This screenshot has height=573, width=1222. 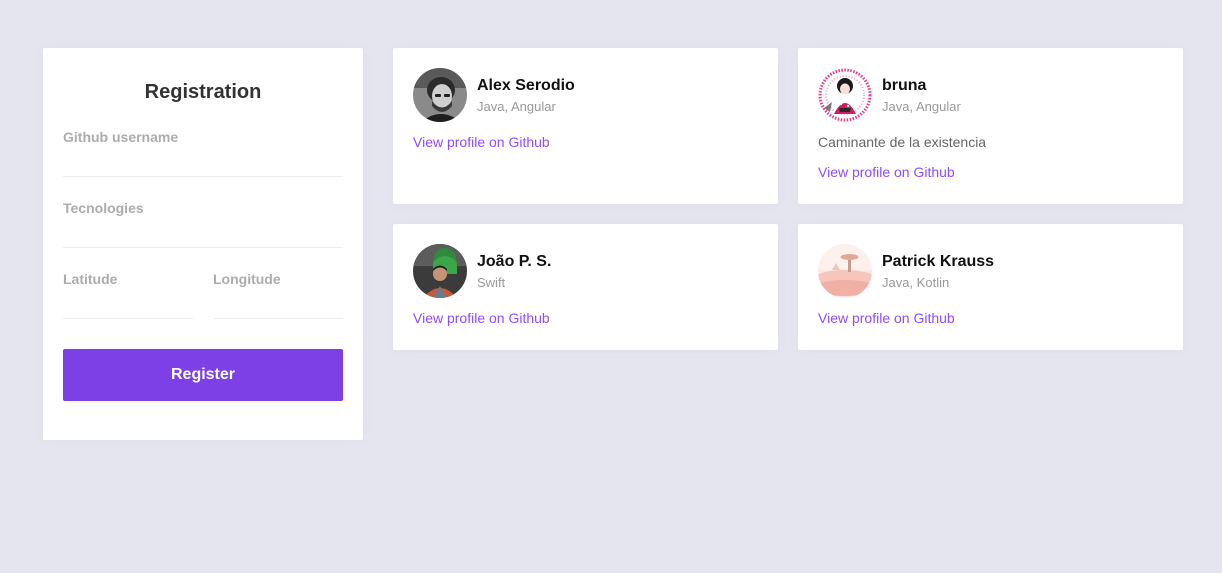 What do you see at coordinates (585, 95) in the screenshot?
I see `dev-card-header: Alex Serodio Java, Angular` at bounding box center [585, 95].